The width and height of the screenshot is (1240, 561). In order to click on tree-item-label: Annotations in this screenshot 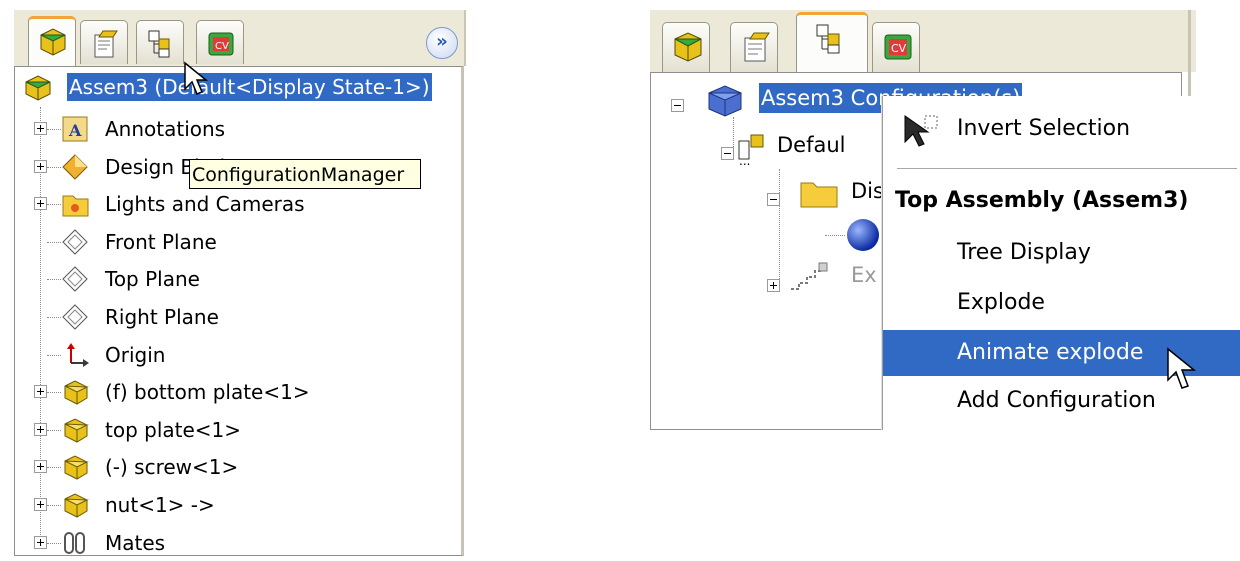, I will do `click(165, 129)`.